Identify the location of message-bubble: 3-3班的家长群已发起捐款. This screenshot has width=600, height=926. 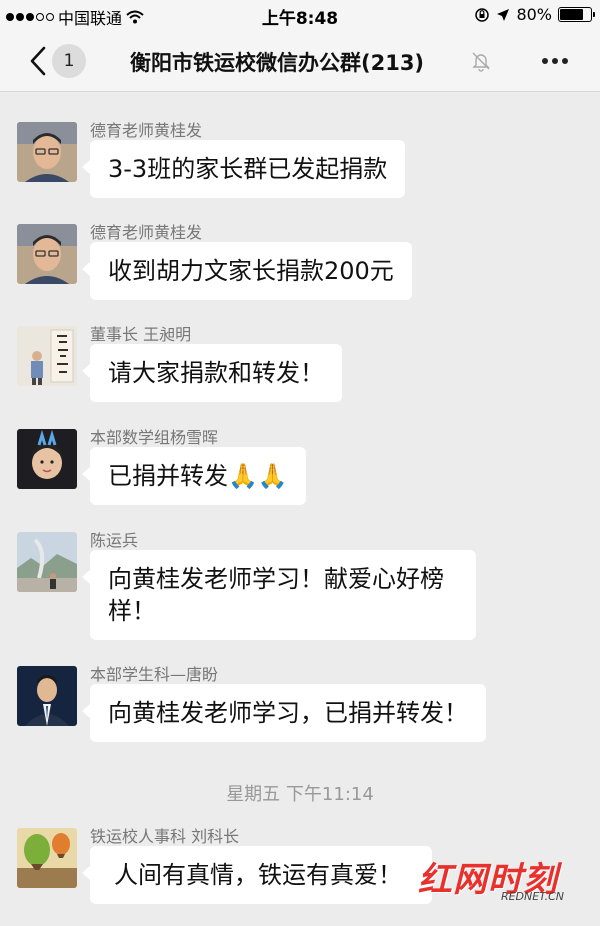
(243, 169).